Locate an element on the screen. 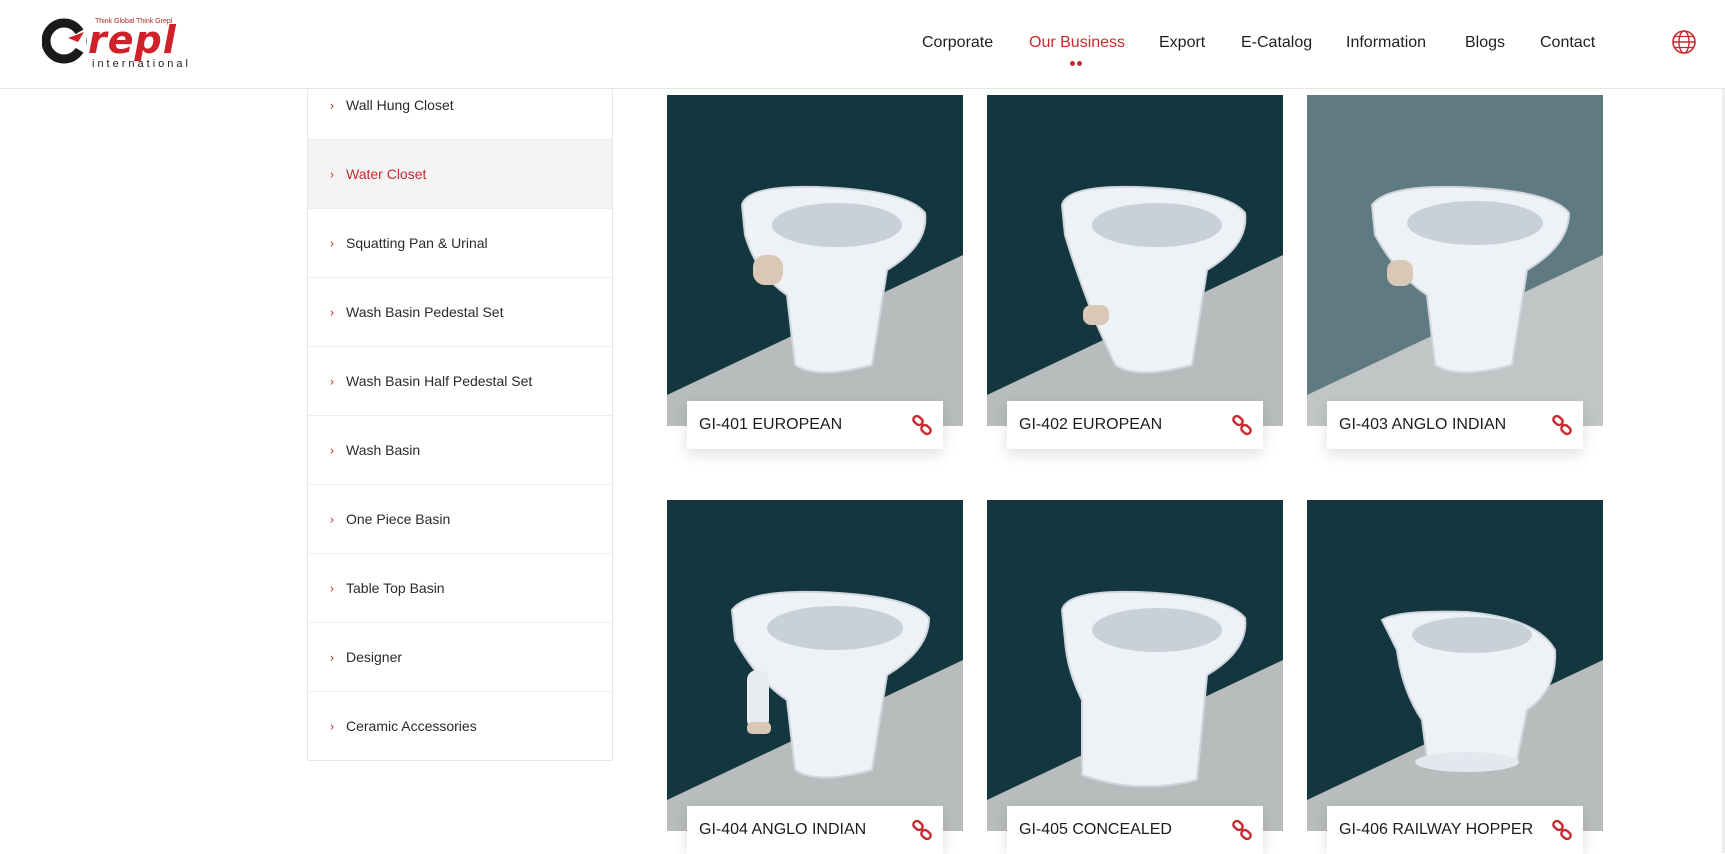 The image size is (1725, 854). product-caption: GI-406 RAILWAY HOPPER is located at coordinates (1455, 830).